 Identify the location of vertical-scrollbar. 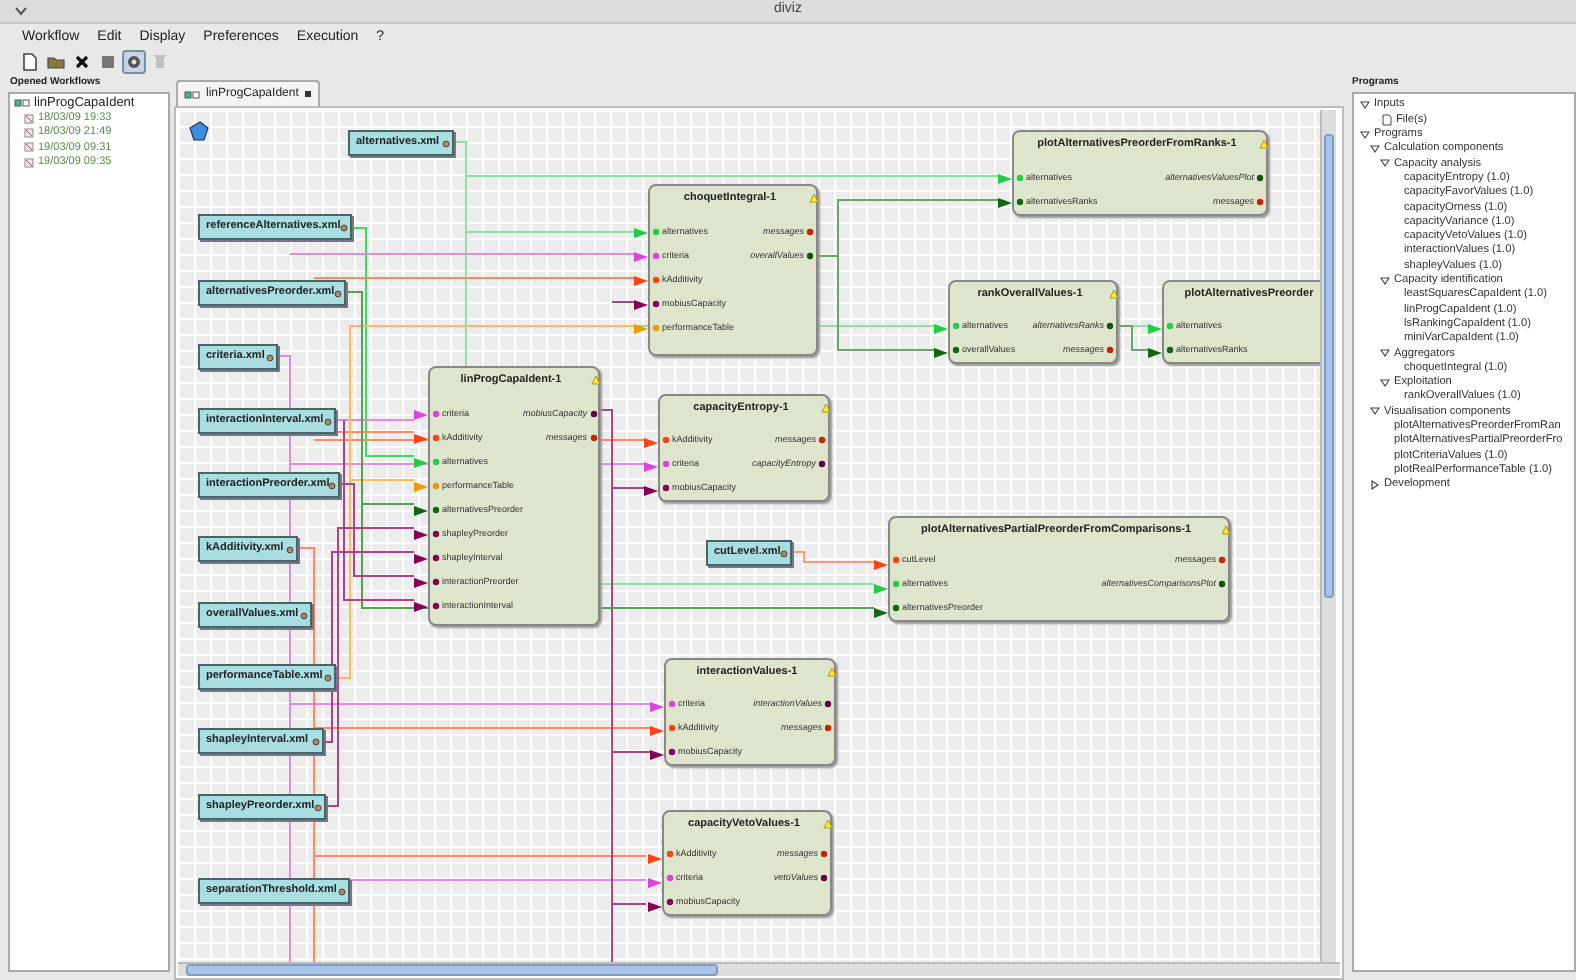
(1328, 536).